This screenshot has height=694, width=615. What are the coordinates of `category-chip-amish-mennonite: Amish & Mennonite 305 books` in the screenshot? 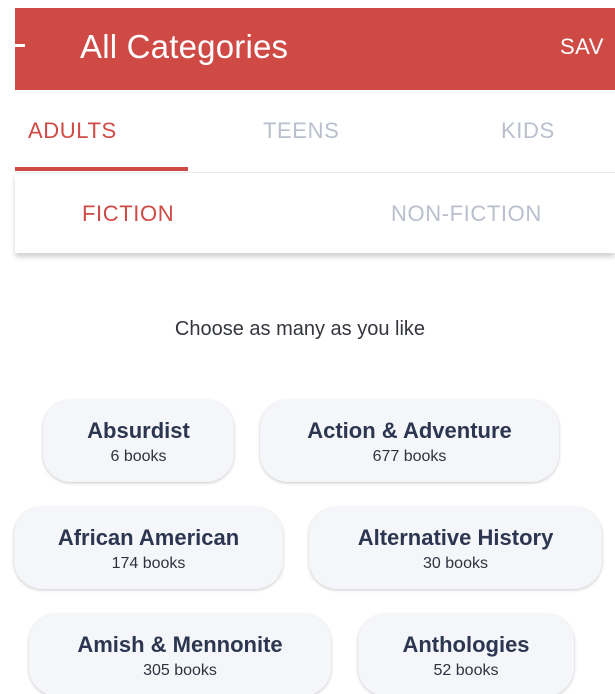 It's located at (180, 654).